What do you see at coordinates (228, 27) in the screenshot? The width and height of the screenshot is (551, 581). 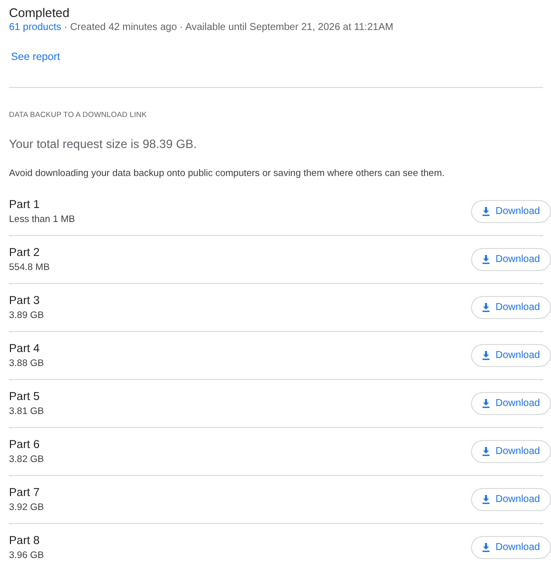 I see `status-details: · Created 42 minutes ago · Available until September 21, 2026 at 11:21AM` at bounding box center [228, 27].